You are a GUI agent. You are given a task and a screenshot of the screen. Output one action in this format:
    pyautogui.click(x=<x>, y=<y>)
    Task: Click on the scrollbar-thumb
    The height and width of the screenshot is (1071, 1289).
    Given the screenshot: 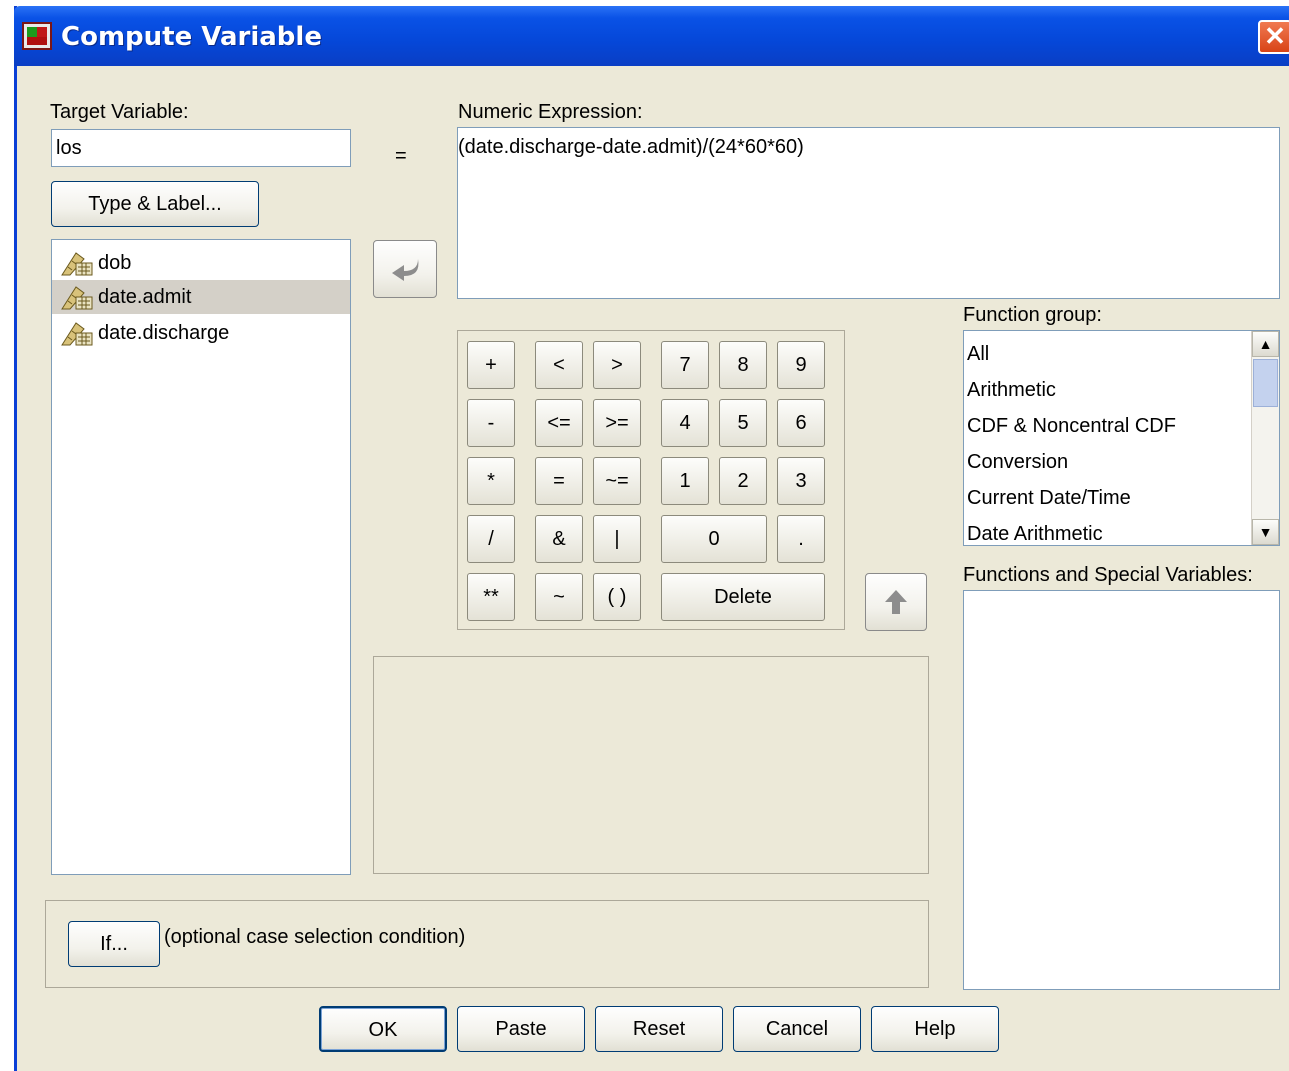 What is the action you would take?
    pyautogui.click(x=1265, y=383)
    